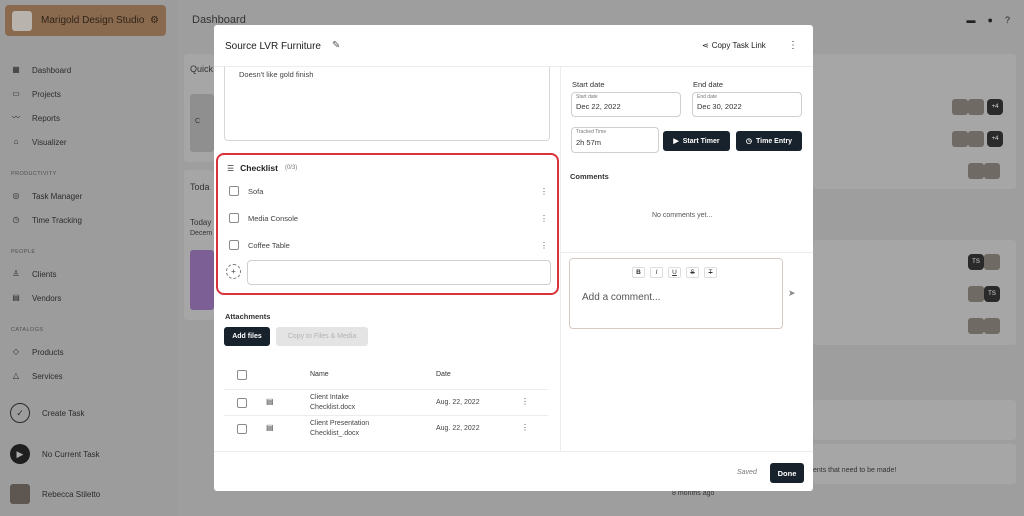 This screenshot has width=1024, height=516. I want to click on user-icon: ♙, so click(16, 273).